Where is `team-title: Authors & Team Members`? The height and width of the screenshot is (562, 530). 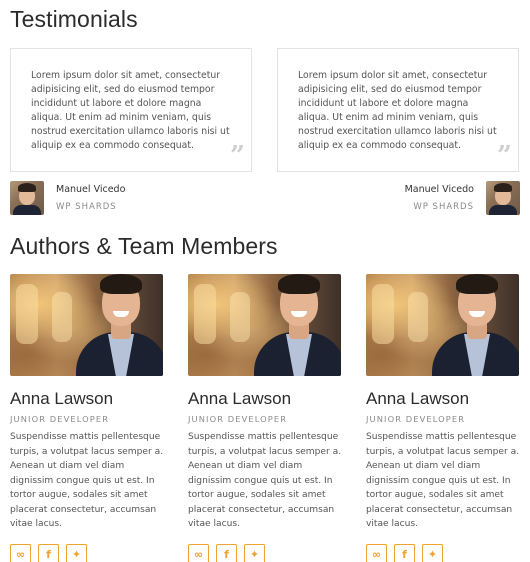
team-title: Authors & Team Members is located at coordinates (144, 246).